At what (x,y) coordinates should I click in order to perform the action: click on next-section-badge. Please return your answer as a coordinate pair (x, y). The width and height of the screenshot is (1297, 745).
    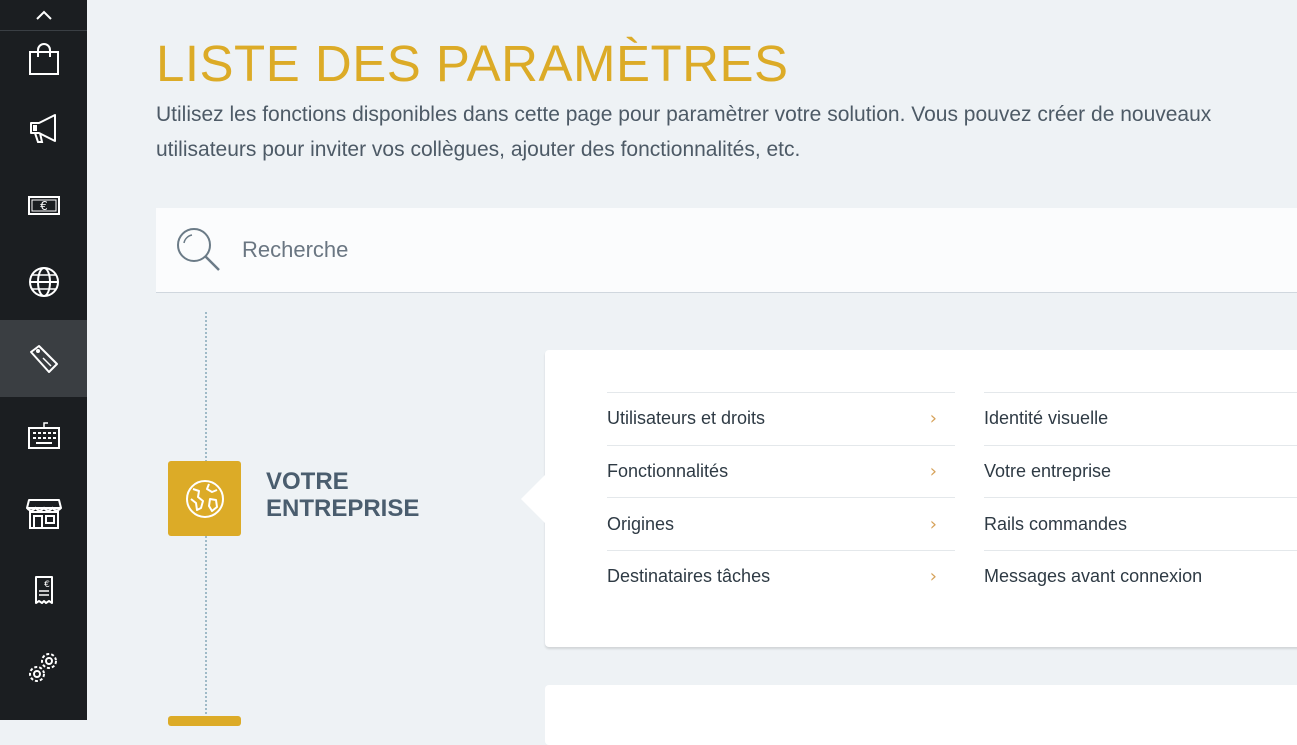
    Looking at the image, I should click on (204, 721).